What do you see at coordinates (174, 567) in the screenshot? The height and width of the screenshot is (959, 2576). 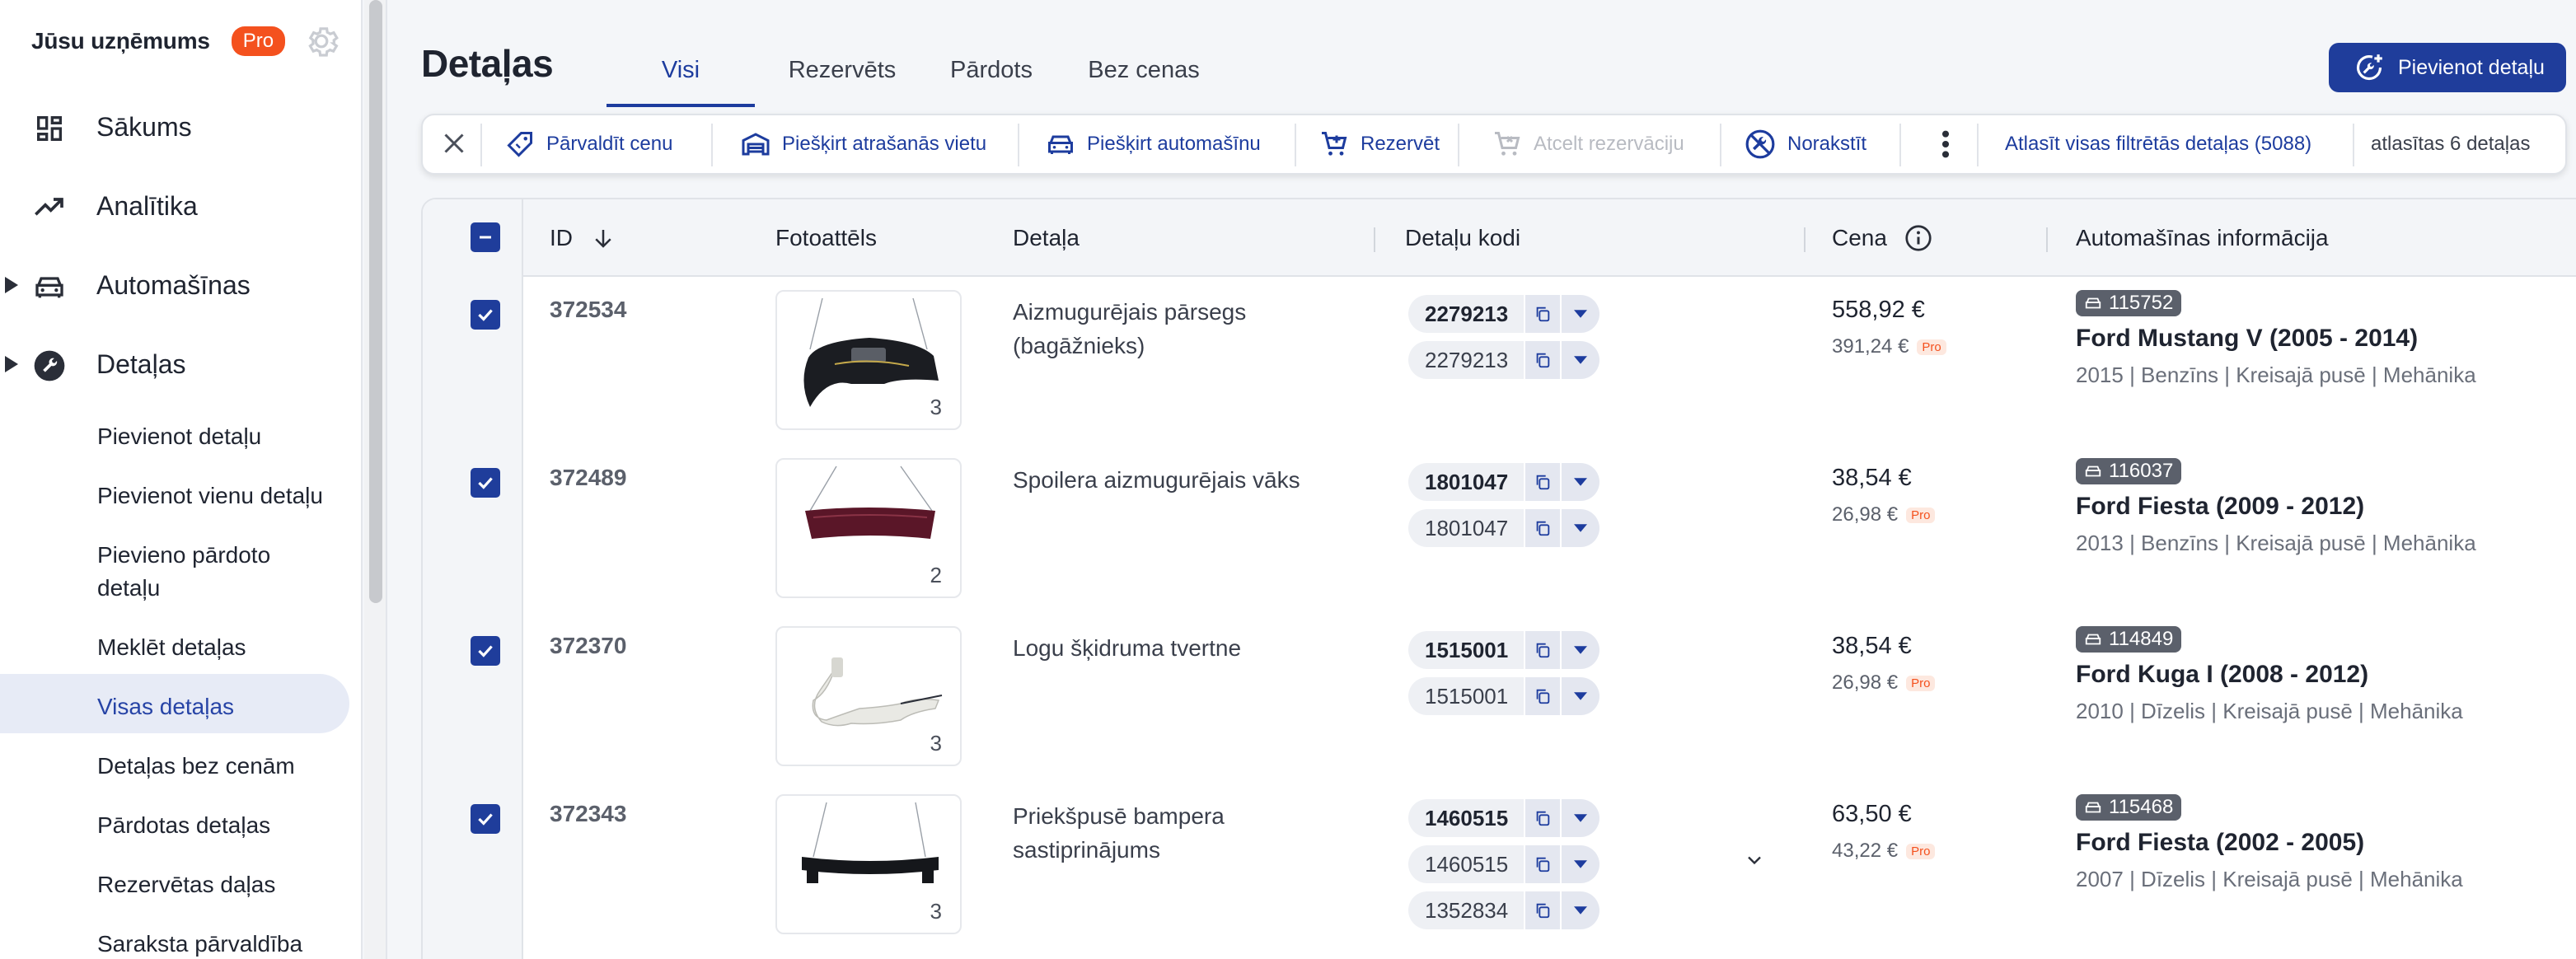 I see `nav-sub-add-sold-part: Pievieno pārdoto detaļu` at bounding box center [174, 567].